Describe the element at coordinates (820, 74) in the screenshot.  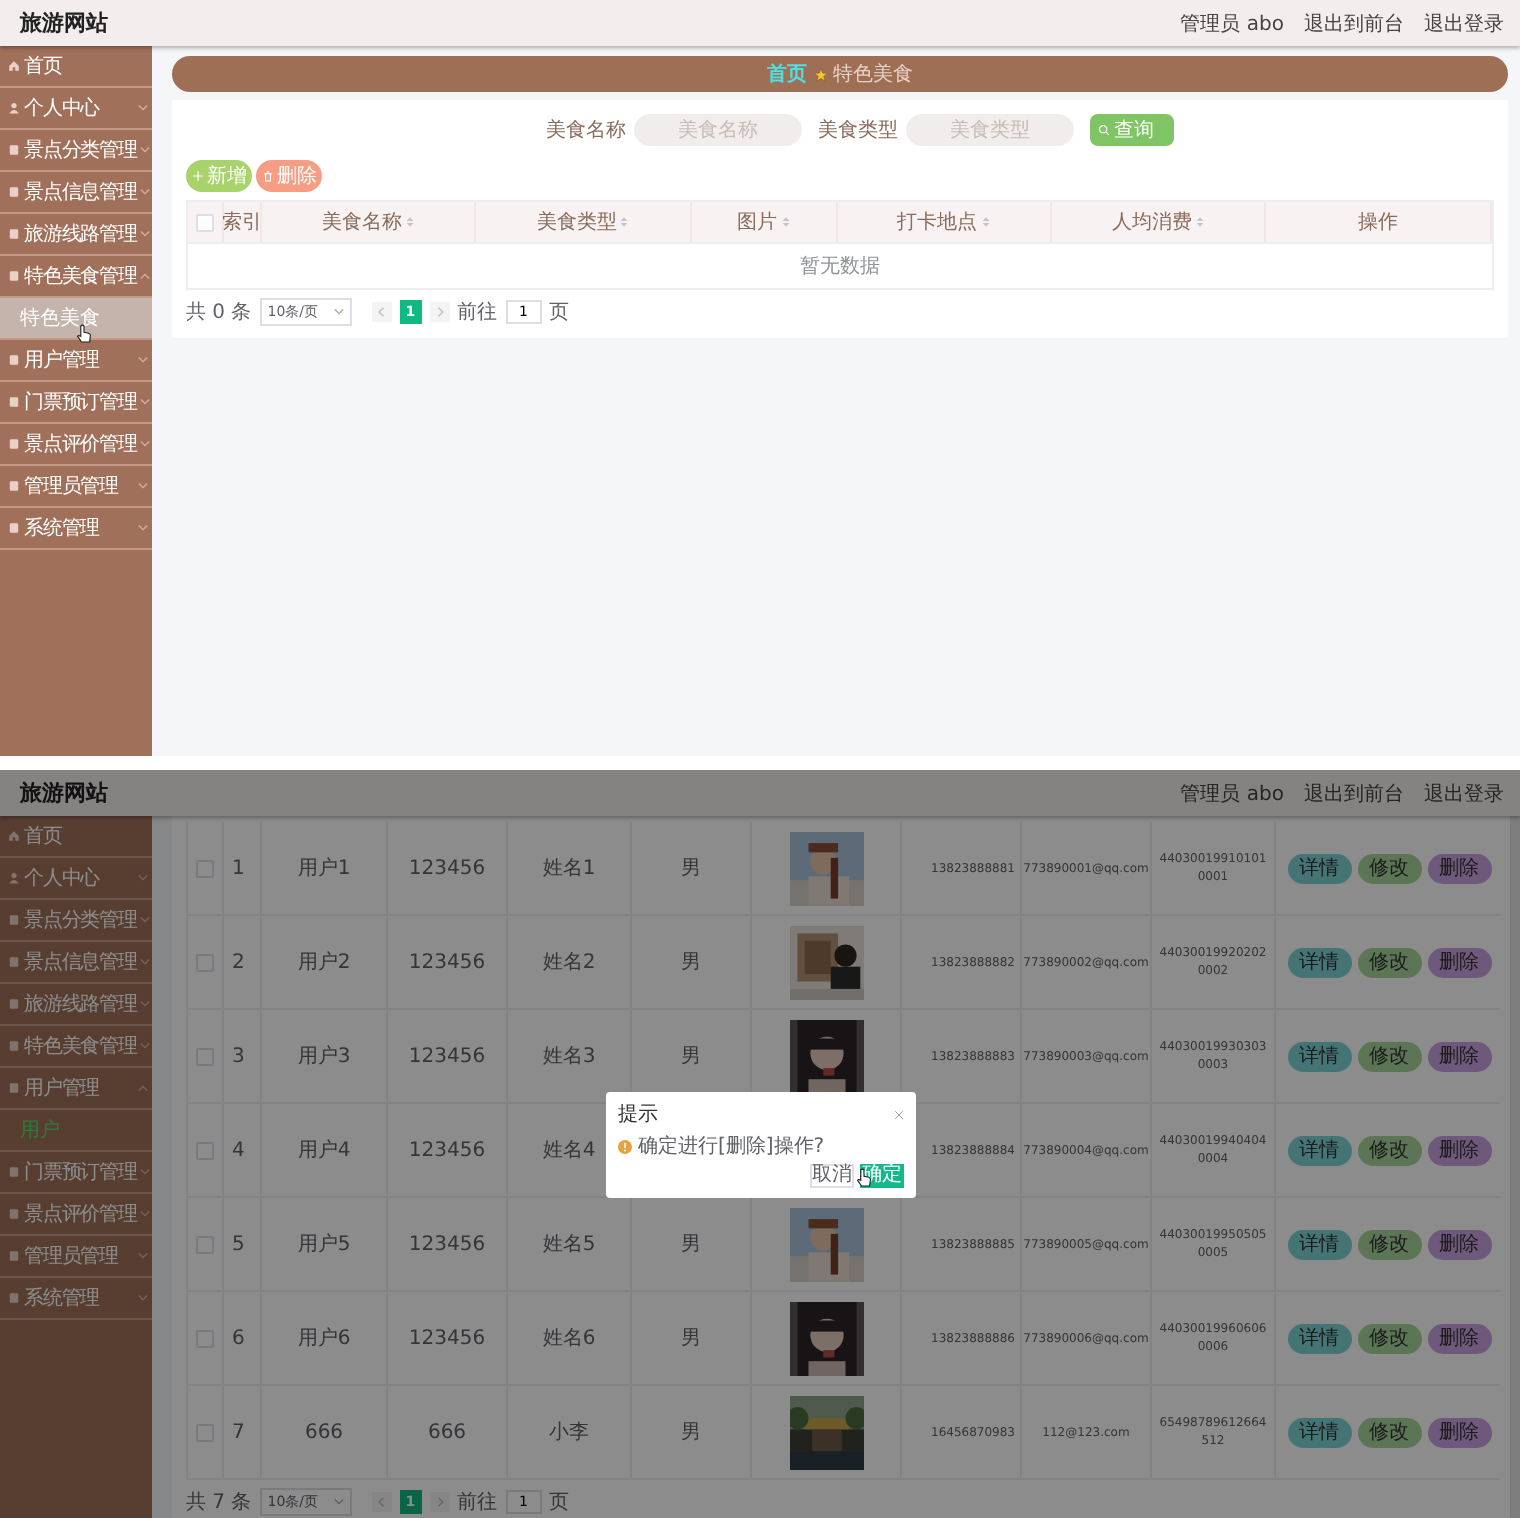
I see `star-icon` at that location.